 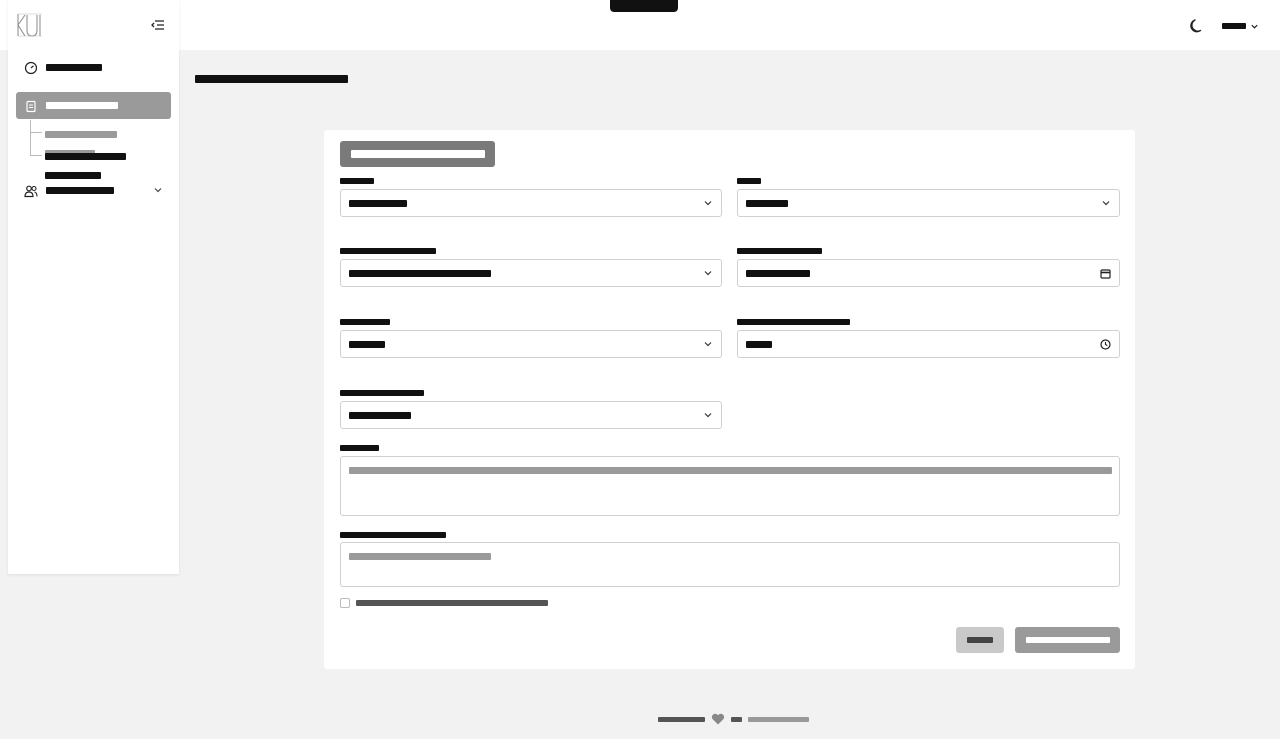 I want to click on sidebar-item-forms, so click(x=93, y=105).